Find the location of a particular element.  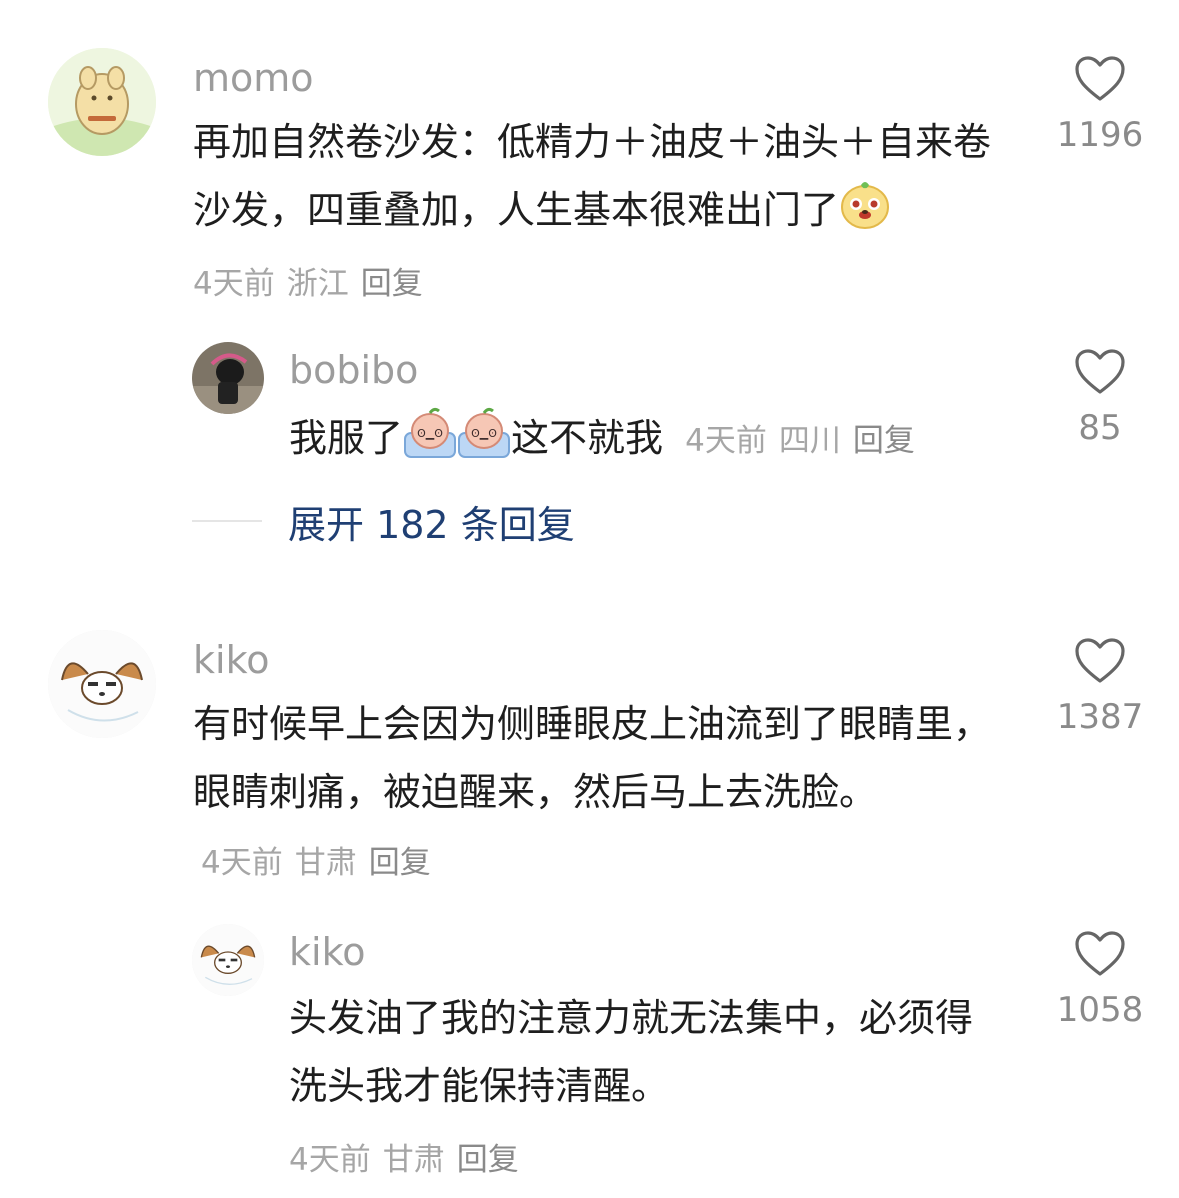

comment-text: 头发油了我的注意力就无法集中，必须得洗头我才能保持清醒。 is located at coordinates (649, 1052).